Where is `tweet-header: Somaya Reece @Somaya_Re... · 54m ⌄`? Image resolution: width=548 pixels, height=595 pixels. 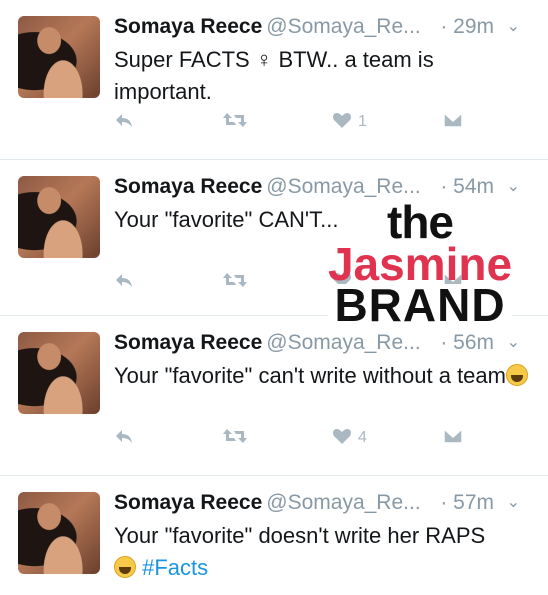
tweet-header: Somaya Reece @Somaya_Re... · 54m ⌄ is located at coordinates (324, 187).